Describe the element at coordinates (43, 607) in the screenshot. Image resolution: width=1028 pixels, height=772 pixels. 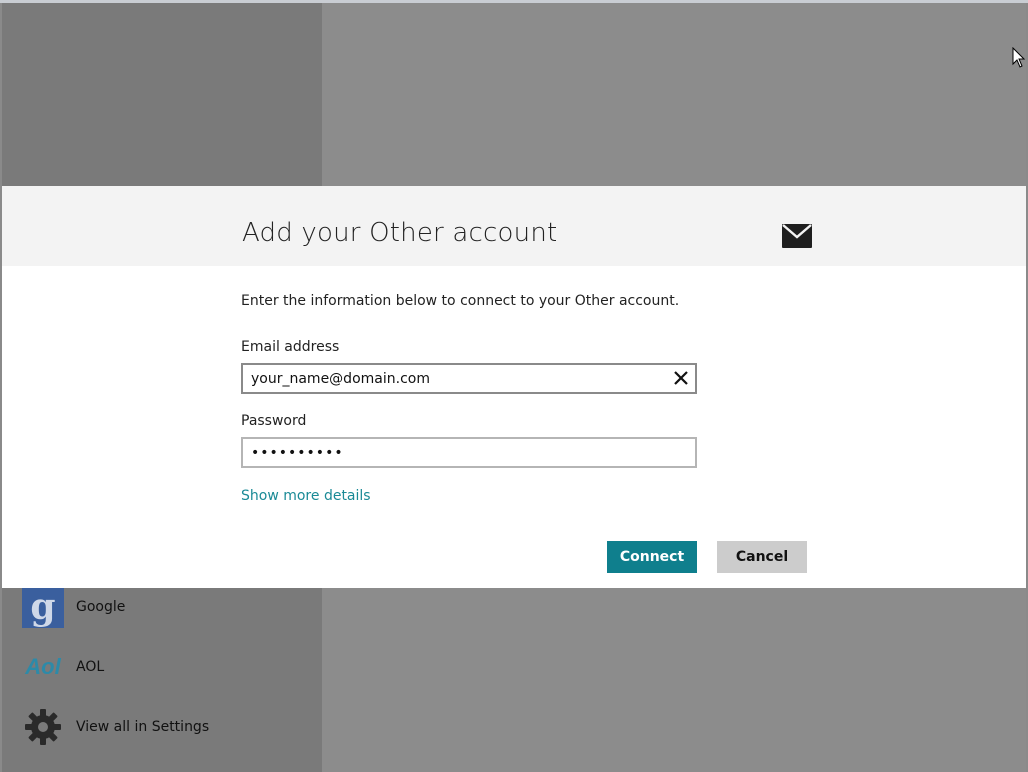
I see `google-logo-icon: g` at that location.